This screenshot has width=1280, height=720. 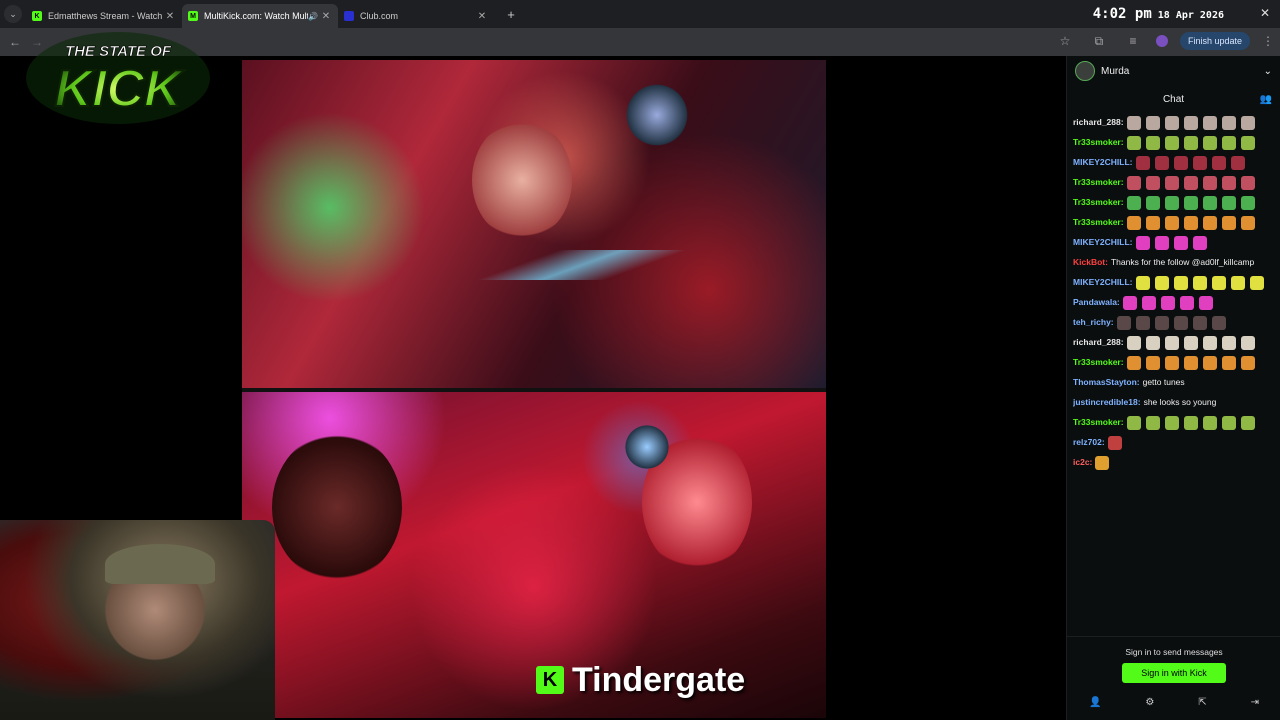 I want to click on chat-message: justincredible18: she looks so young, so click(x=1173, y=402).